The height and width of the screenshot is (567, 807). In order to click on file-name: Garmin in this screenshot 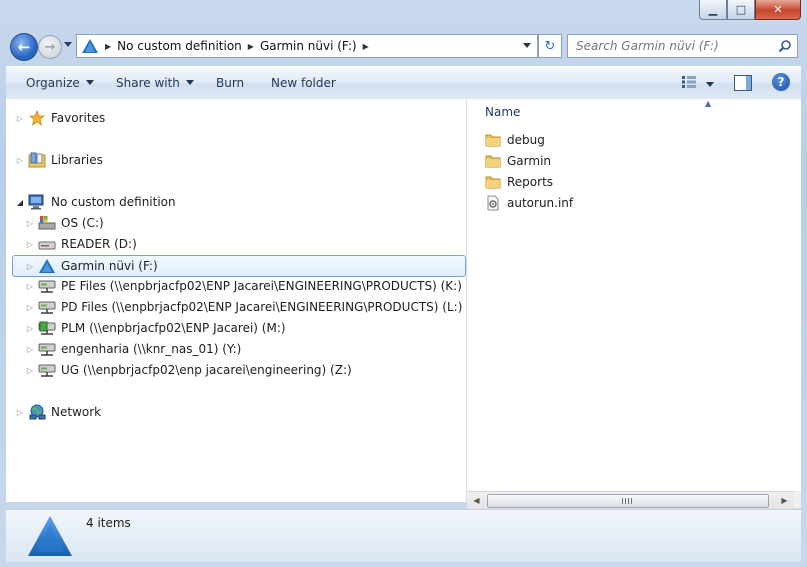, I will do `click(529, 161)`.